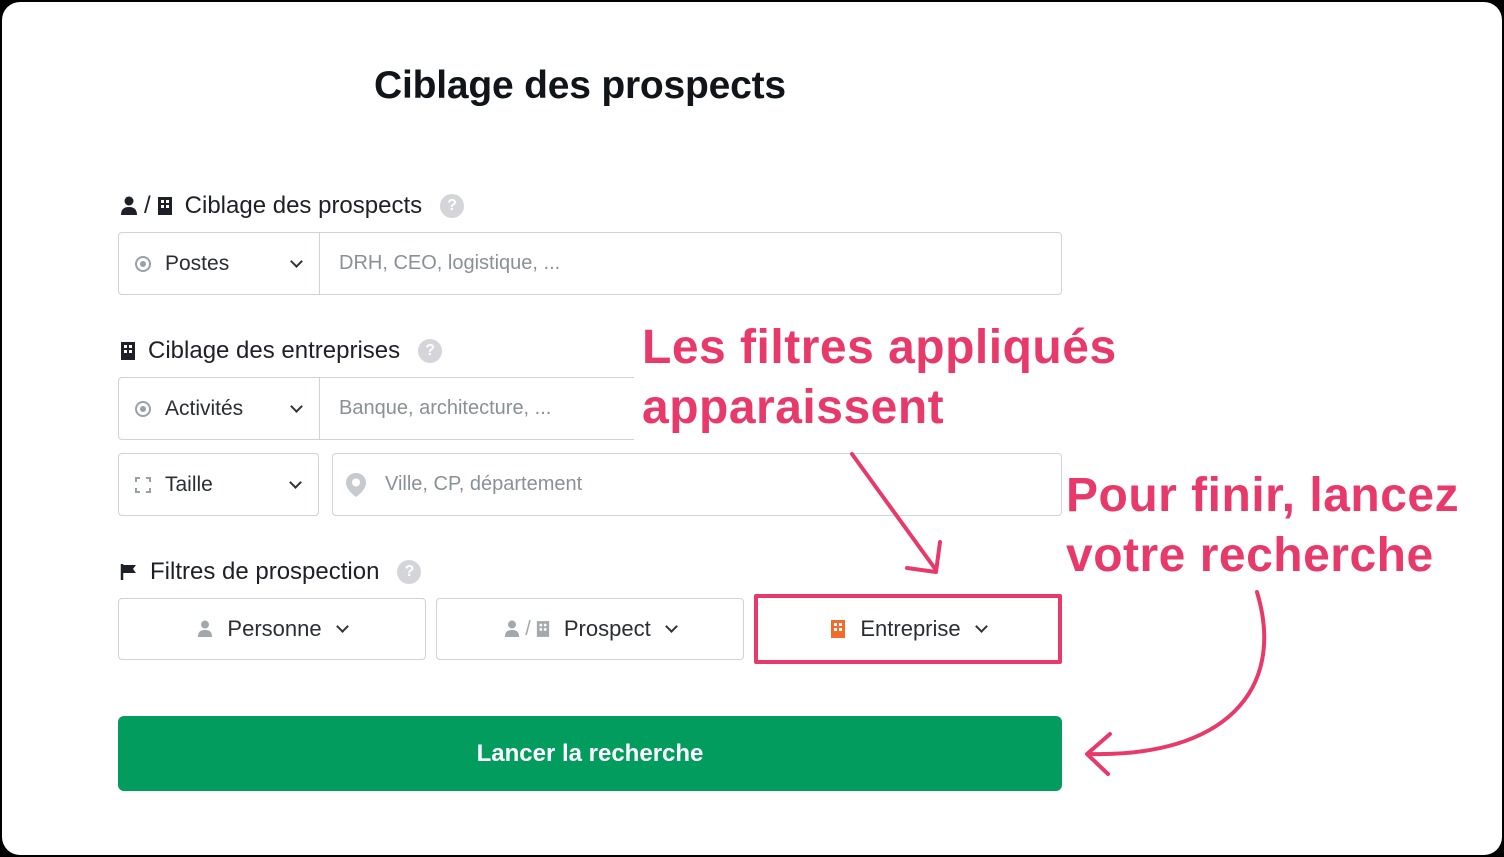 Image resolution: width=1504 pixels, height=857 pixels. I want to click on annotation-arrows, so click(1058, 614).